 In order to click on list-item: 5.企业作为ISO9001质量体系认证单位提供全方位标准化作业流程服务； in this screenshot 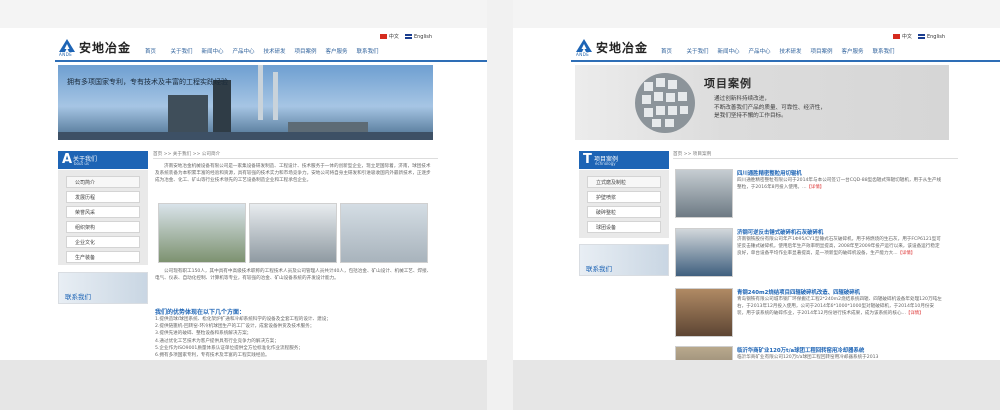, I will do `click(229, 348)`.